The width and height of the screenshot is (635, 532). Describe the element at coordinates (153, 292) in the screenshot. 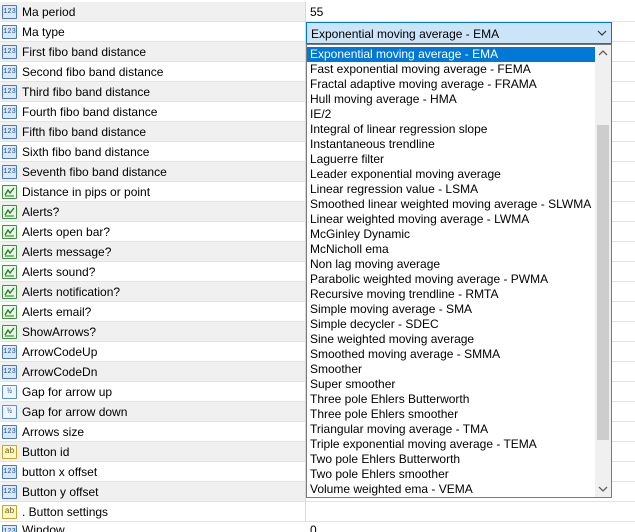

I see `property-name-cell: Alerts notification?` at that location.